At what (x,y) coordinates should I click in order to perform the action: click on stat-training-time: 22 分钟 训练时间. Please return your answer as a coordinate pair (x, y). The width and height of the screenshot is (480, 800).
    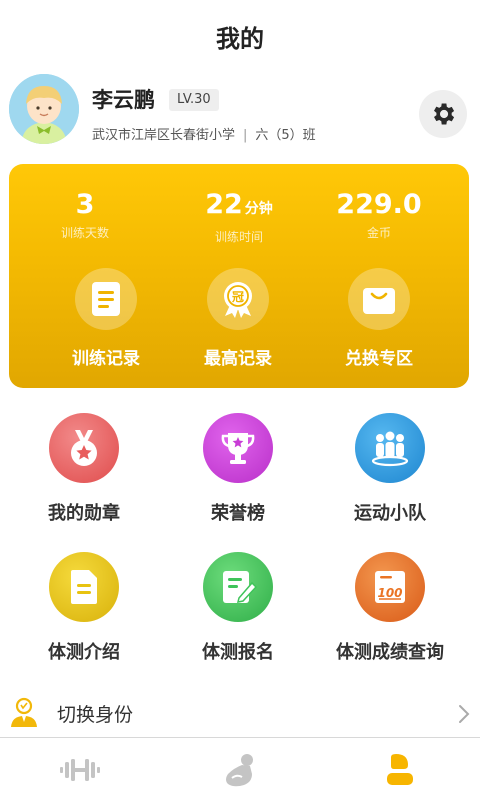
    Looking at the image, I should click on (239, 216).